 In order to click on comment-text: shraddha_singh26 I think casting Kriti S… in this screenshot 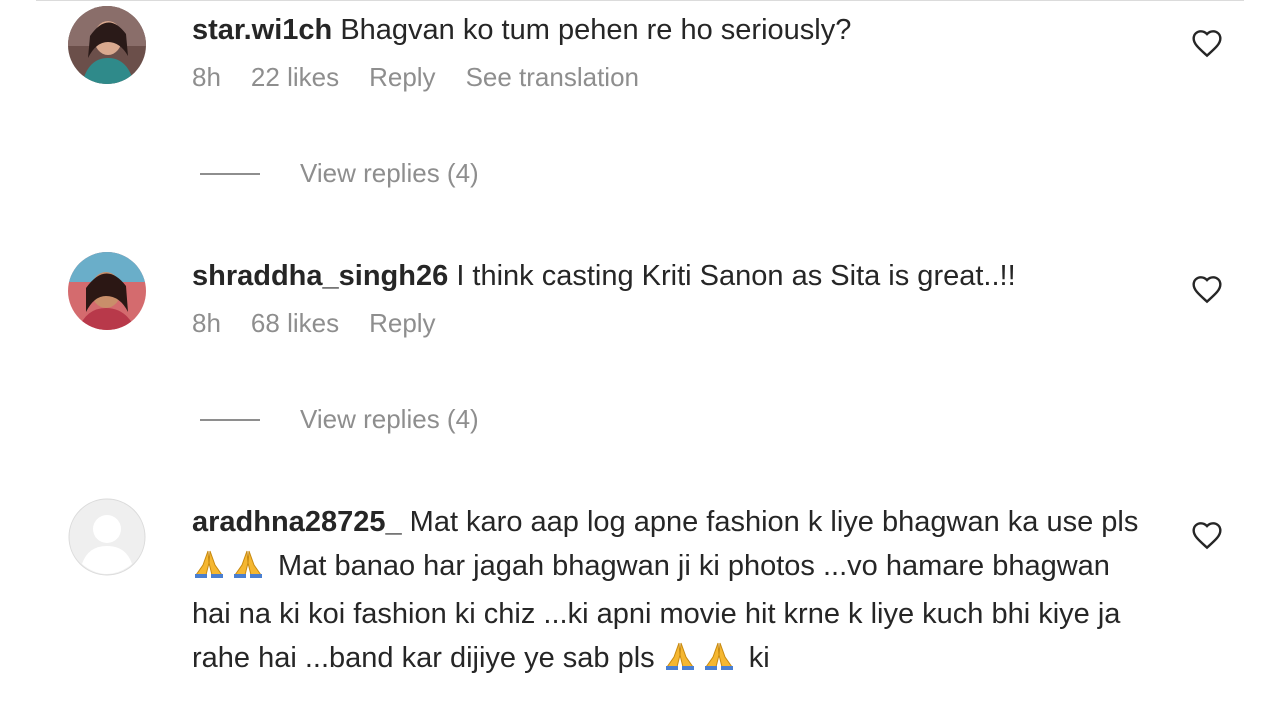, I will do `click(672, 276)`.